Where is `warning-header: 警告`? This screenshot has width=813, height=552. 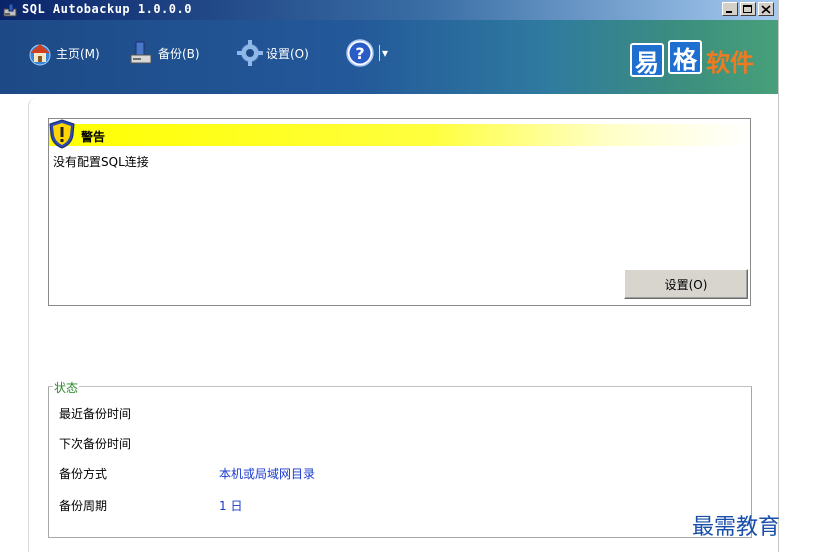
warning-header: 警告 is located at coordinates (399, 134).